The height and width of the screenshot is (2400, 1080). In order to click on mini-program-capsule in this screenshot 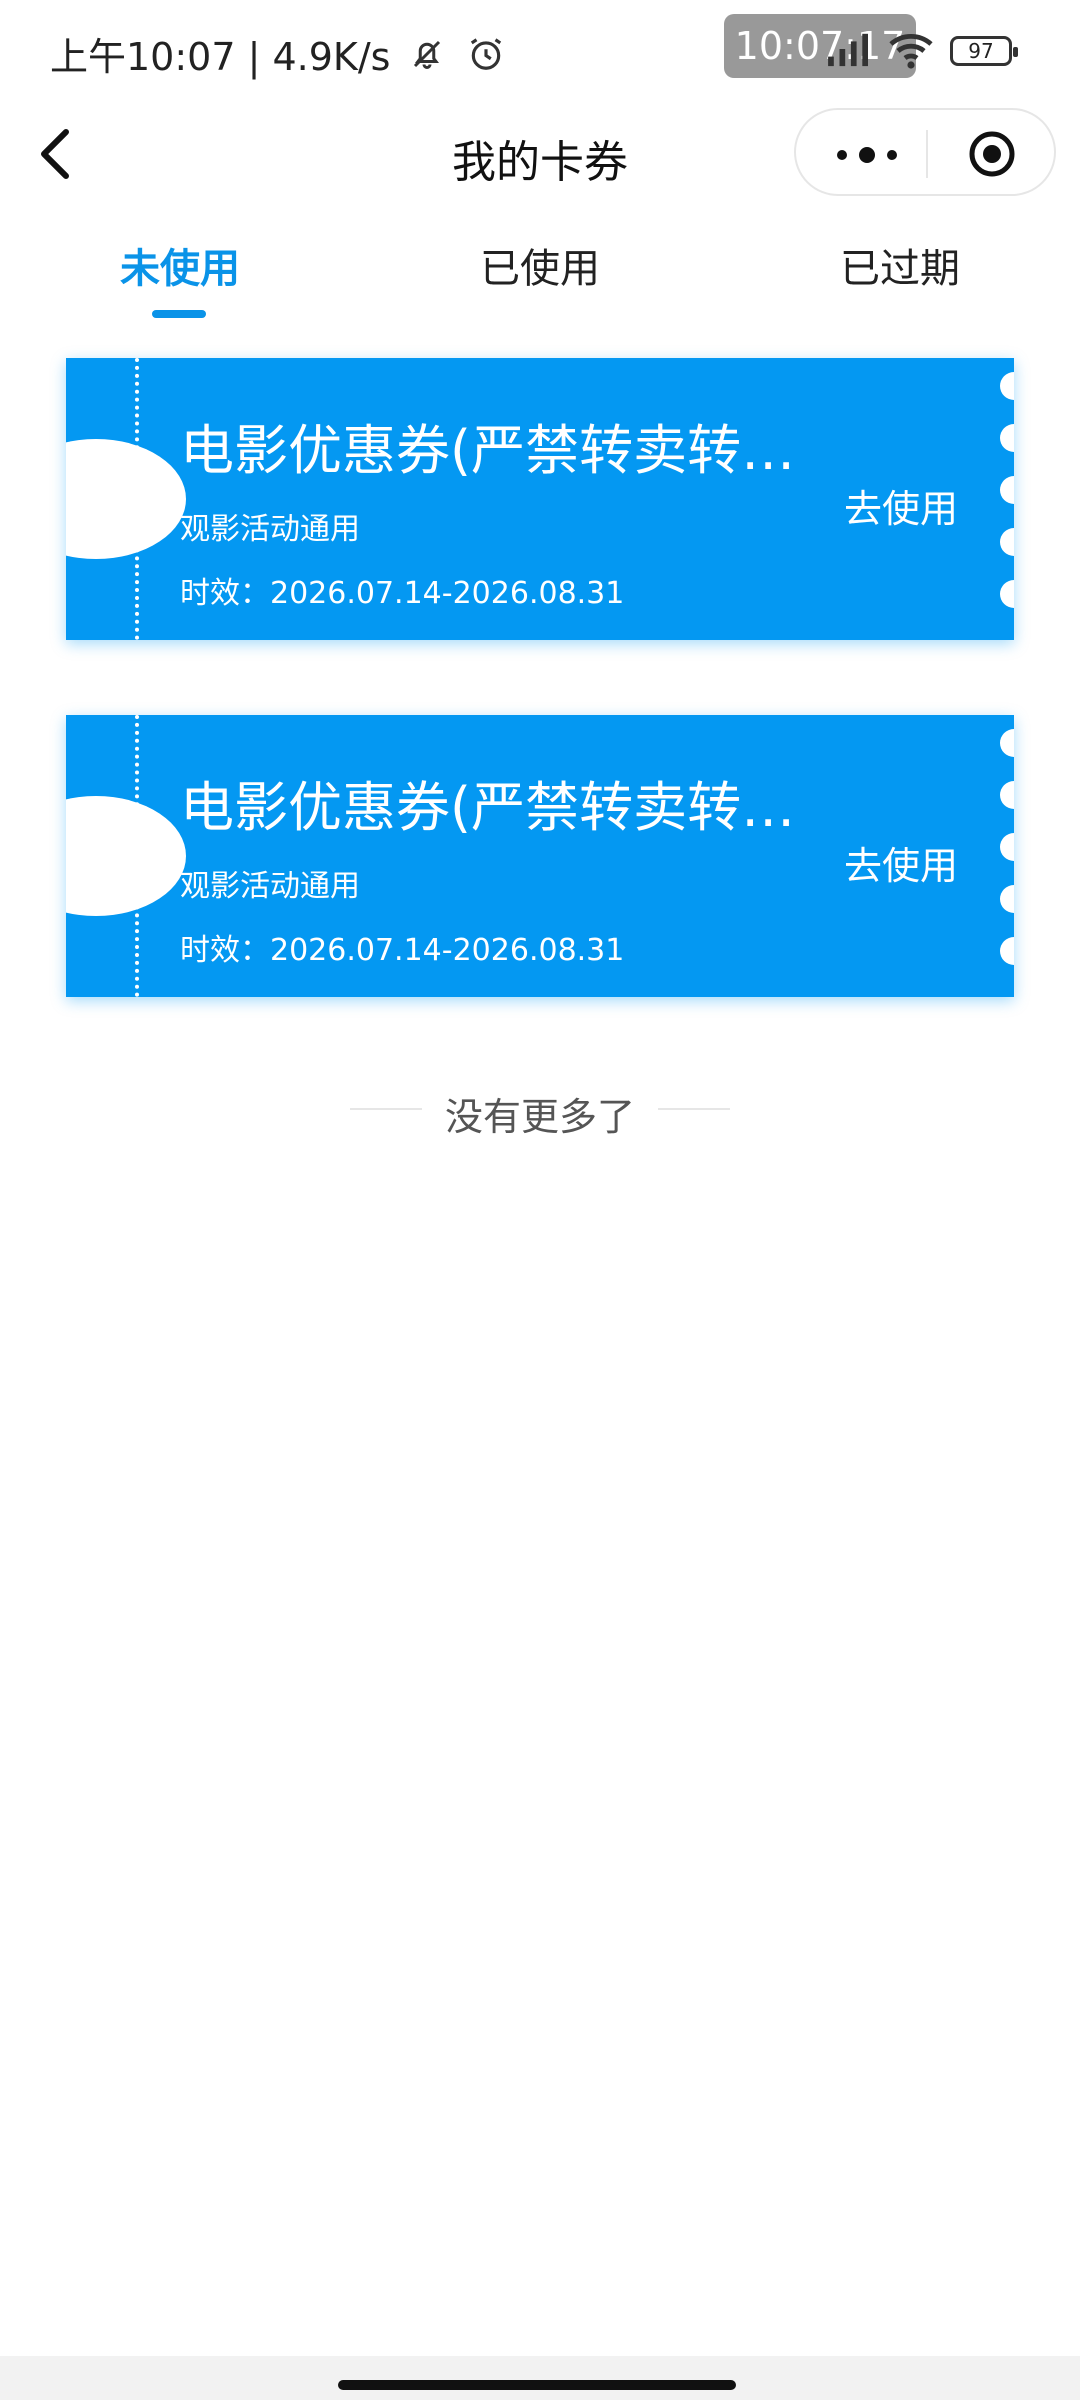, I will do `click(925, 152)`.